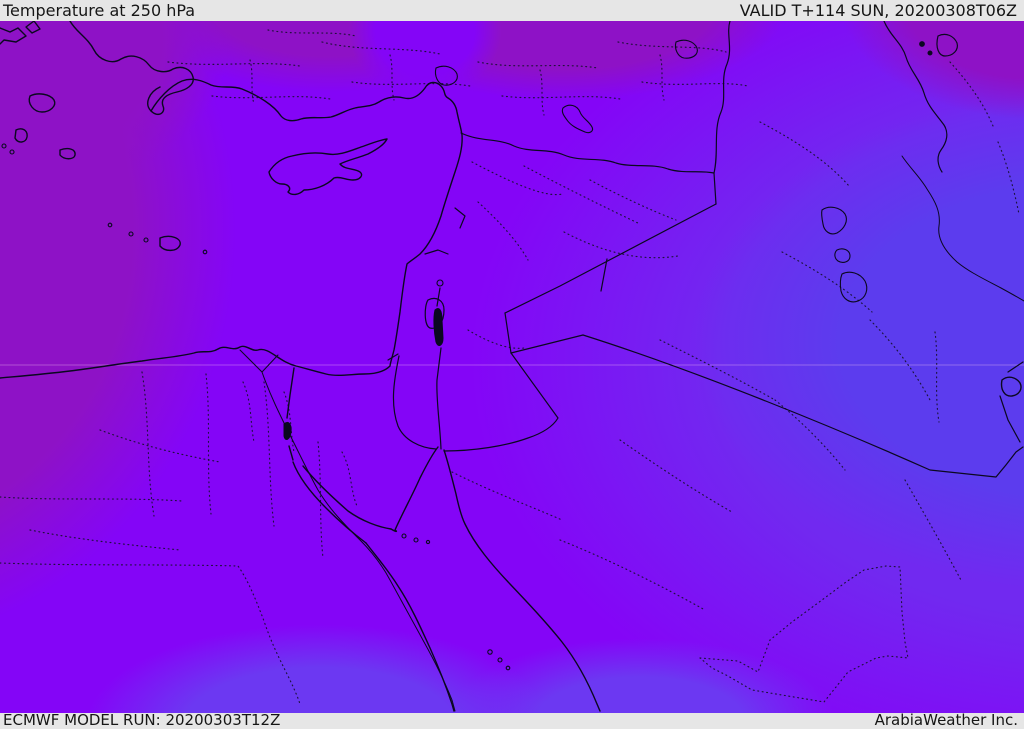 The height and width of the screenshot is (729, 1024). I want to click on provider-credit-label: ArabiaWeather Inc., so click(946, 720).